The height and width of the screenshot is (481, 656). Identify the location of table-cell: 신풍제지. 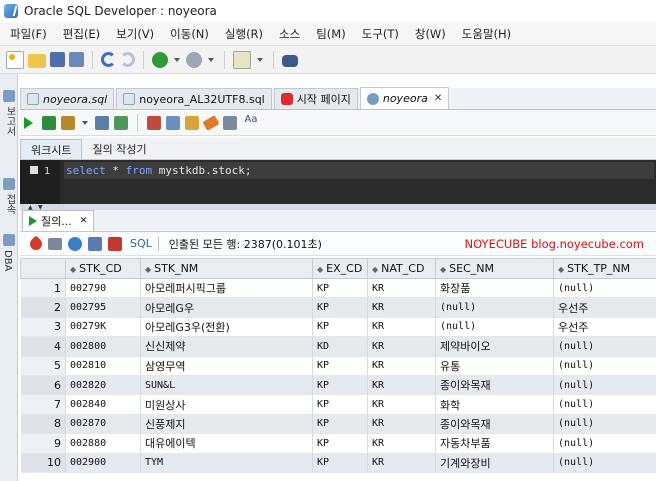
(226, 424).